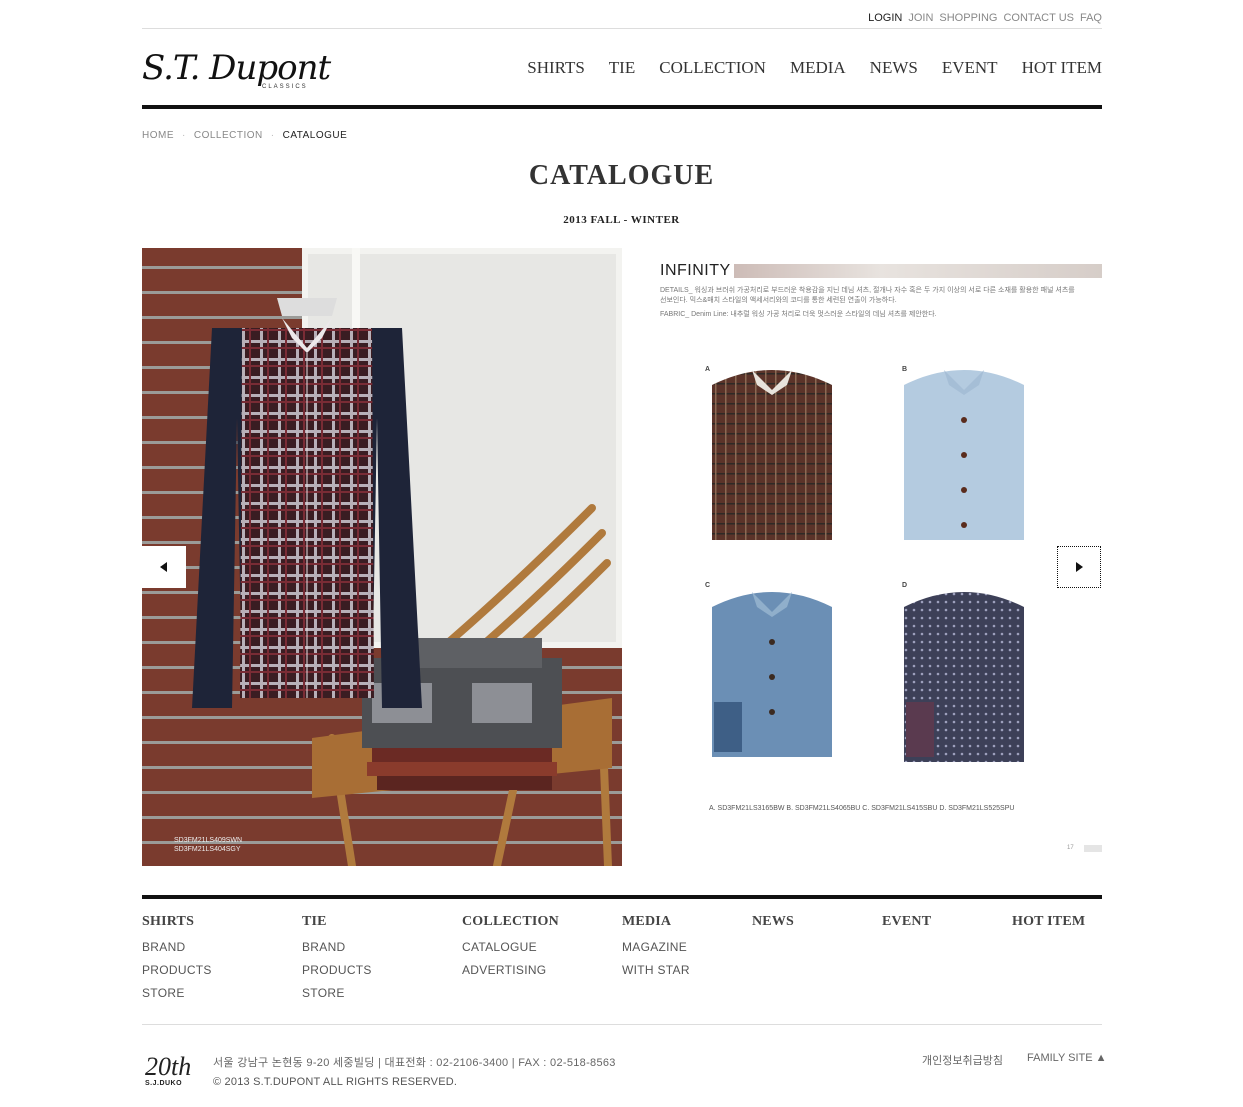 The height and width of the screenshot is (1107, 1243). I want to click on footer-divider, so click(622, 1024).